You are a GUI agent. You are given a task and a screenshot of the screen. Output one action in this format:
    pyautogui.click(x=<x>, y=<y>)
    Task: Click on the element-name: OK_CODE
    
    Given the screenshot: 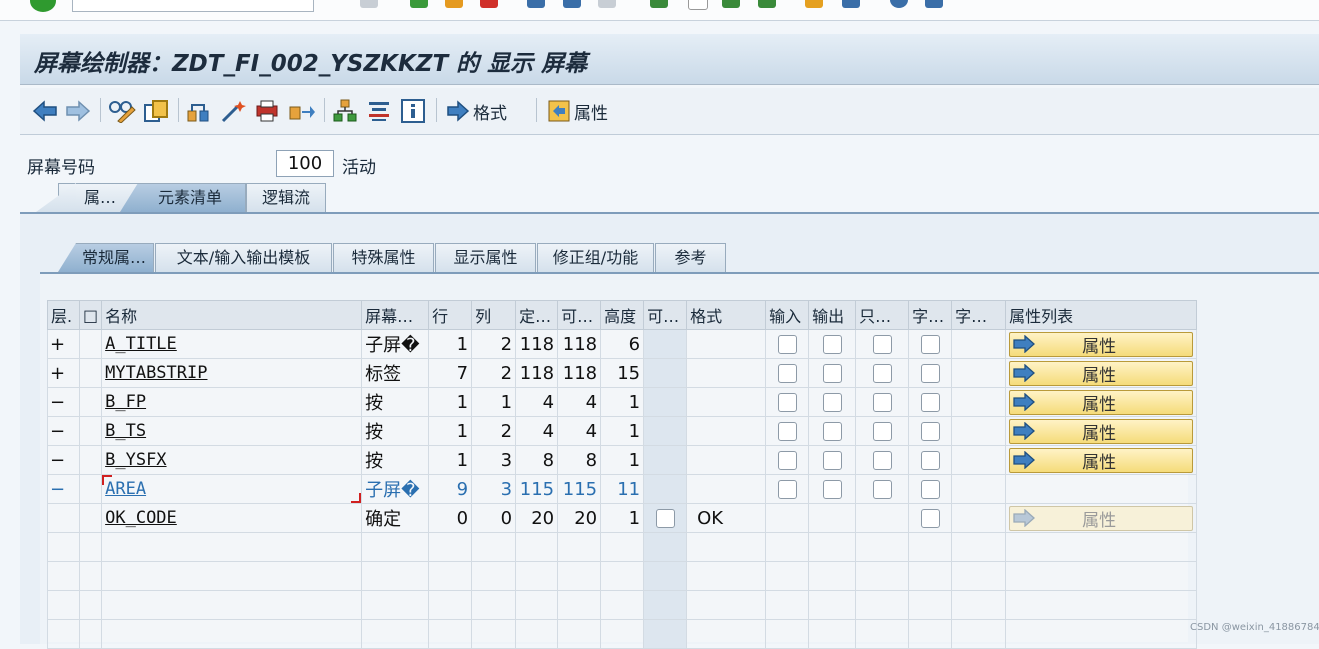 What is the action you would take?
    pyautogui.click(x=232, y=518)
    